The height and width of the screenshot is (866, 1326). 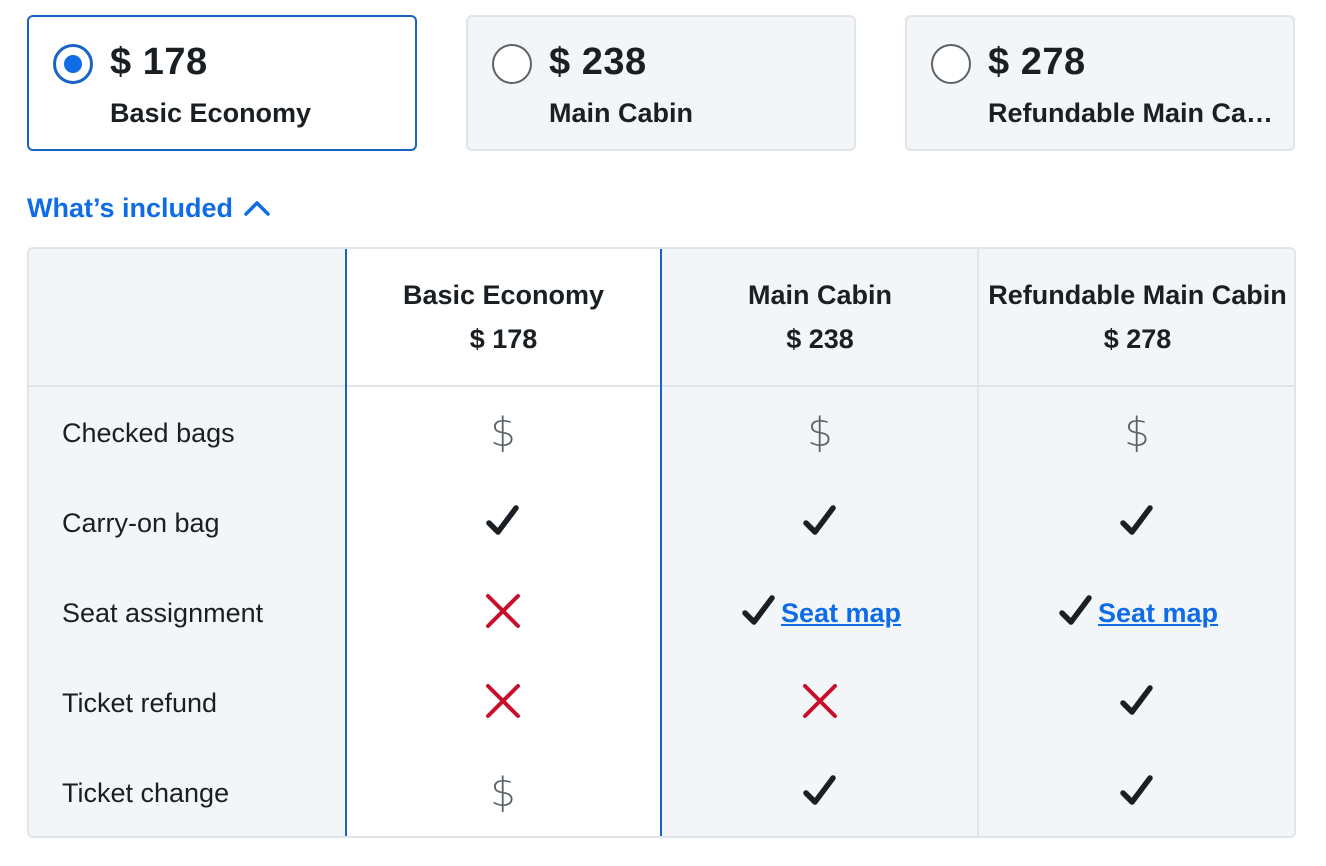 What do you see at coordinates (503, 339) in the screenshot?
I see `column-price: $ 178` at bounding box center [503, 339].